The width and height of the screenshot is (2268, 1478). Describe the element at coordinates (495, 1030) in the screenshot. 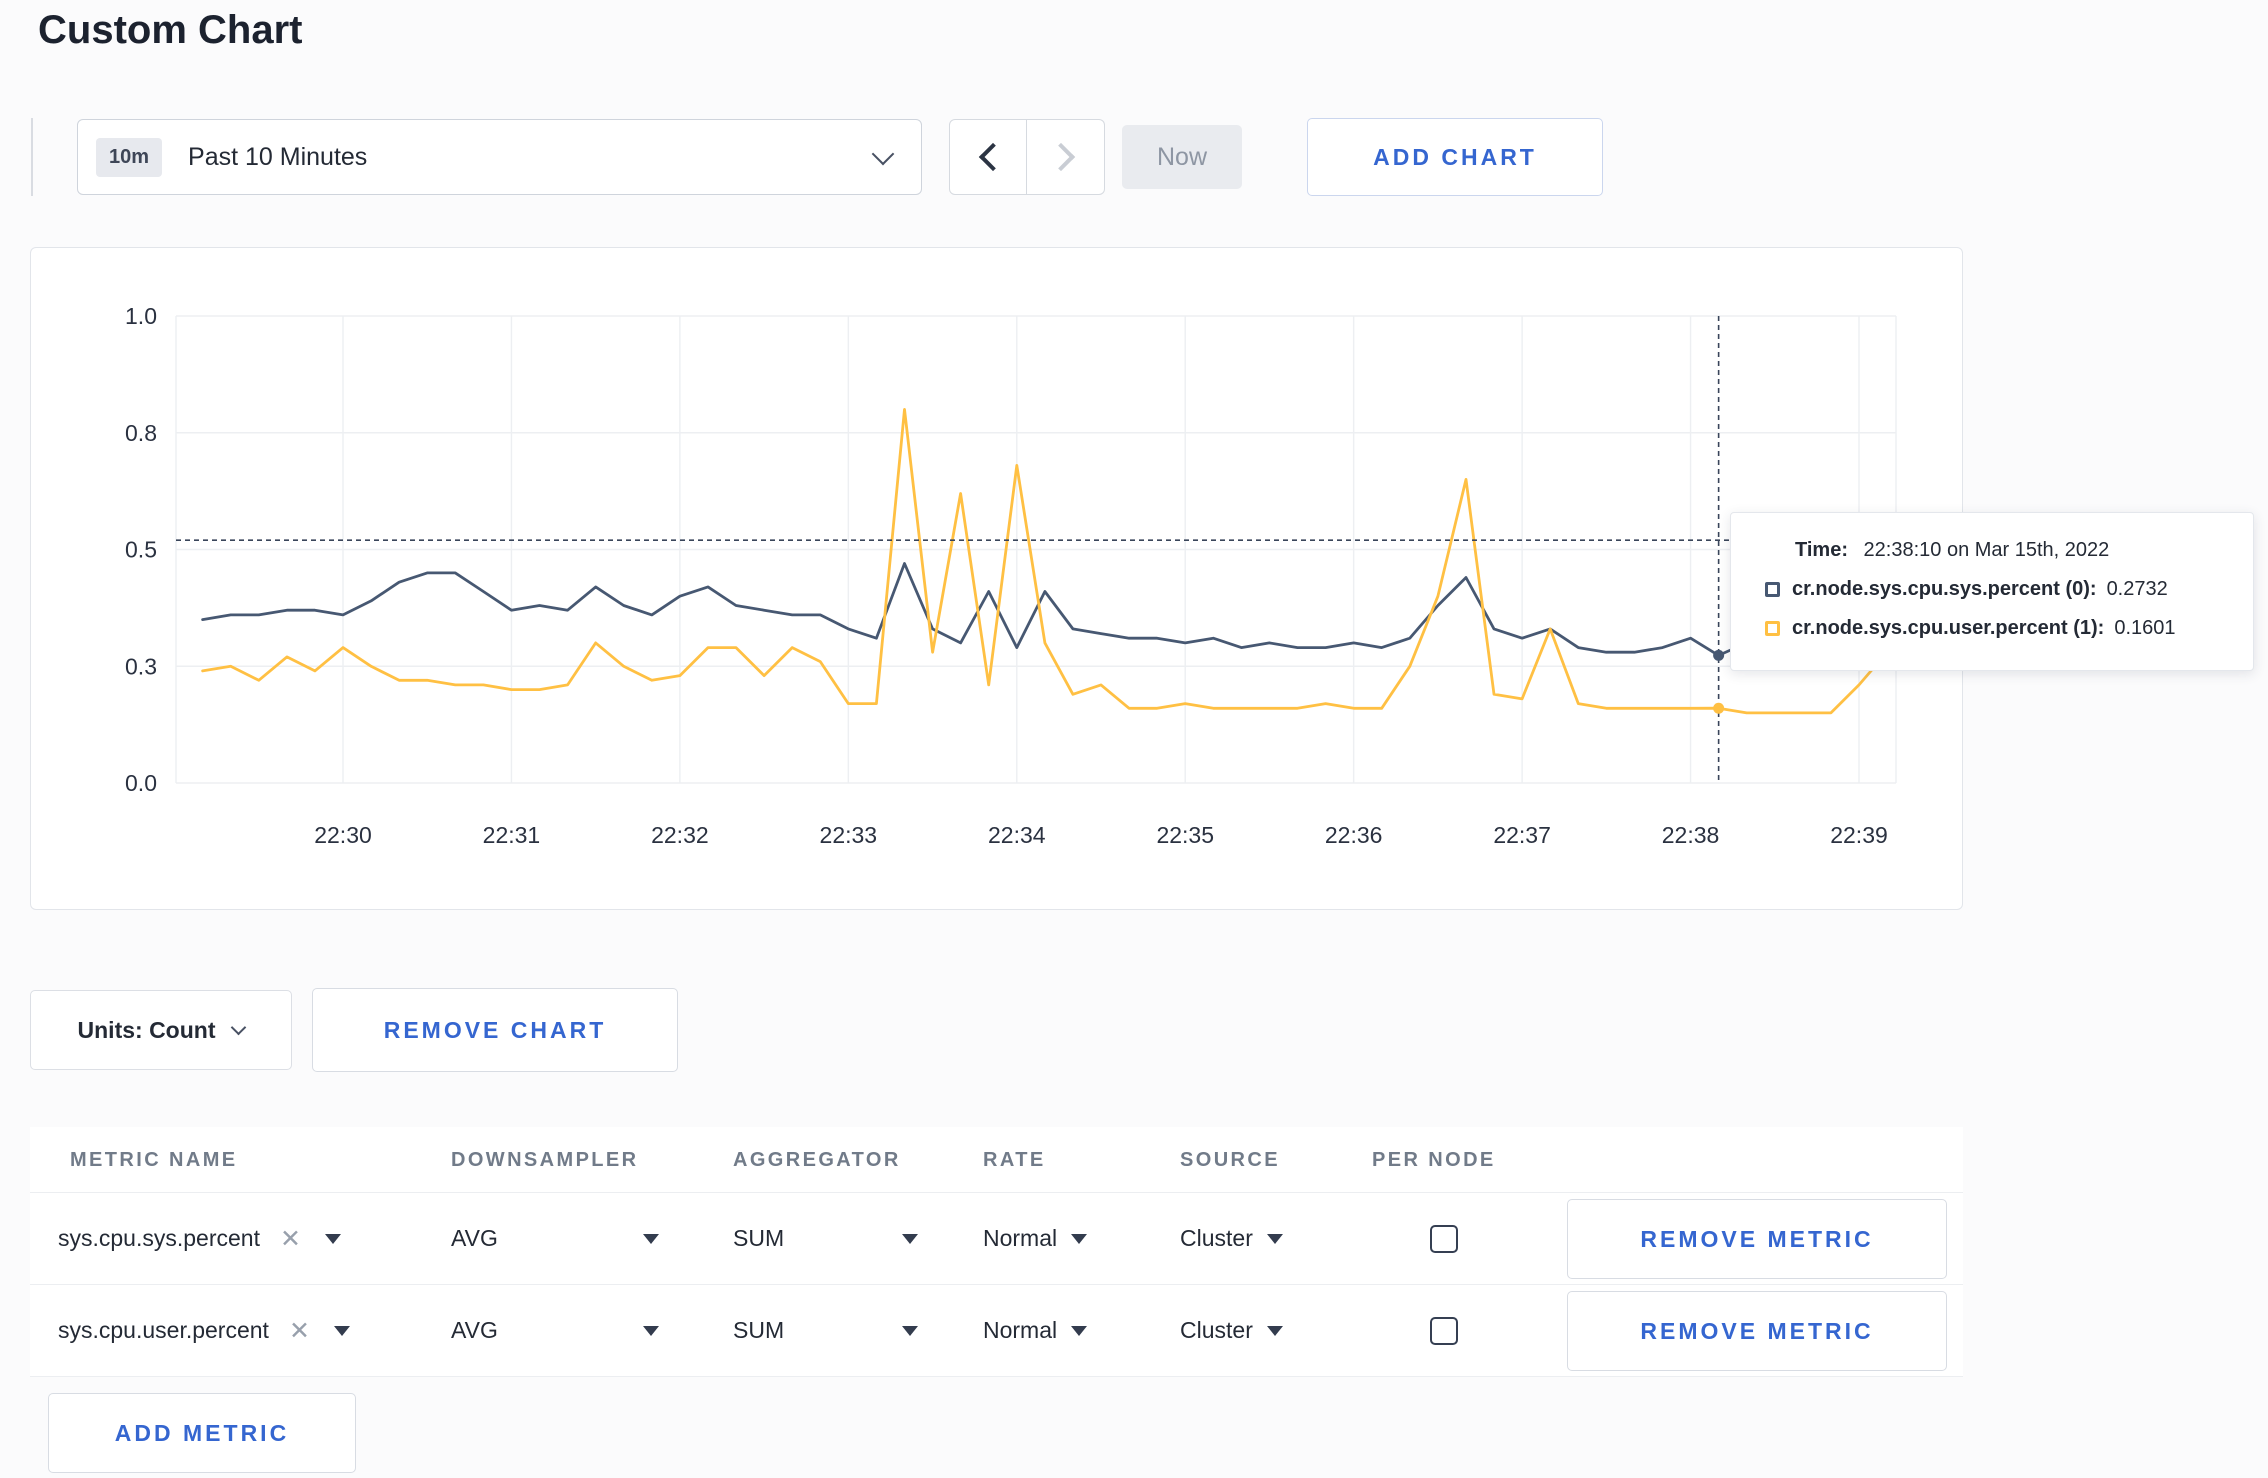

I see `remove-chart-button: REMOVE CHART` at that location.